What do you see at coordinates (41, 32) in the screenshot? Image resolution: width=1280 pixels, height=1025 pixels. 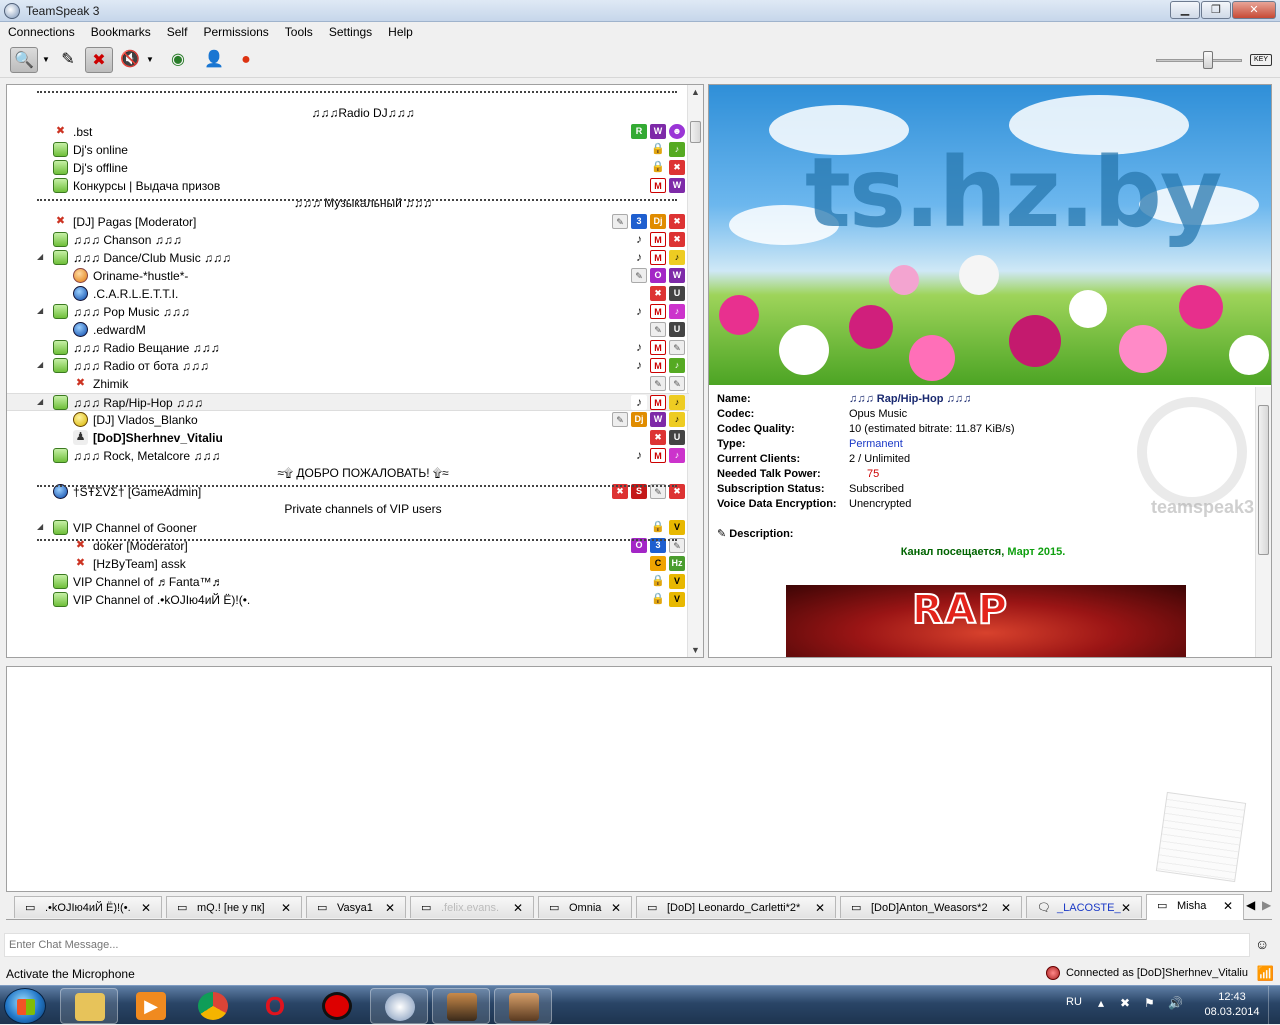 I see `menu-connections: Connections` at bounding box center [41, 32].